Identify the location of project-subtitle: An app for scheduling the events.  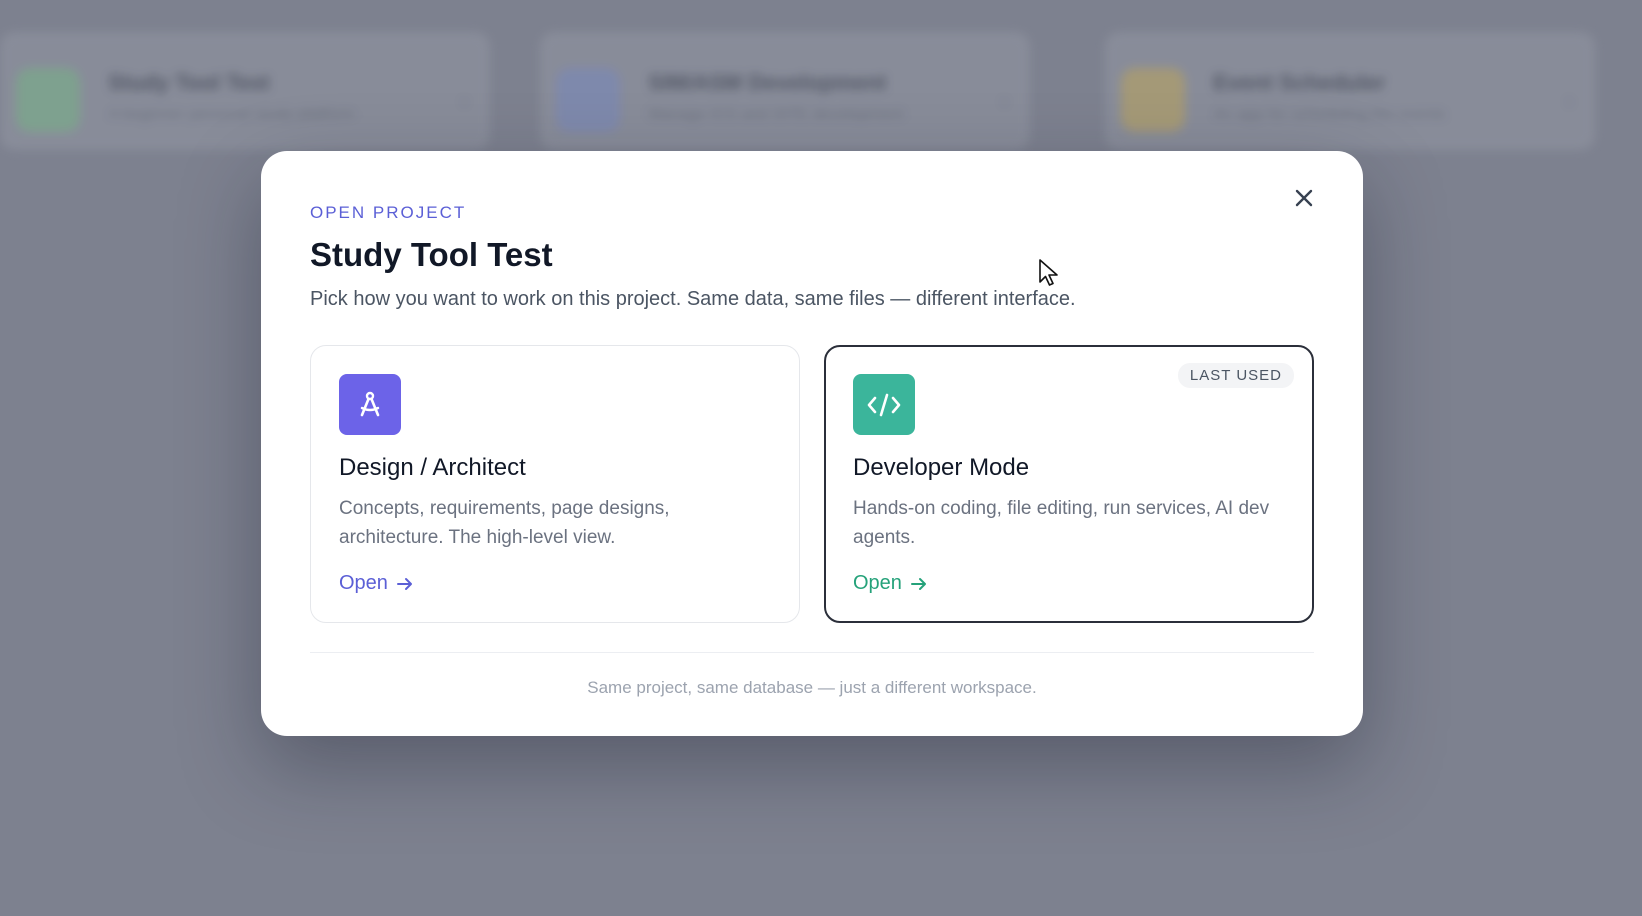
(1330, 114).